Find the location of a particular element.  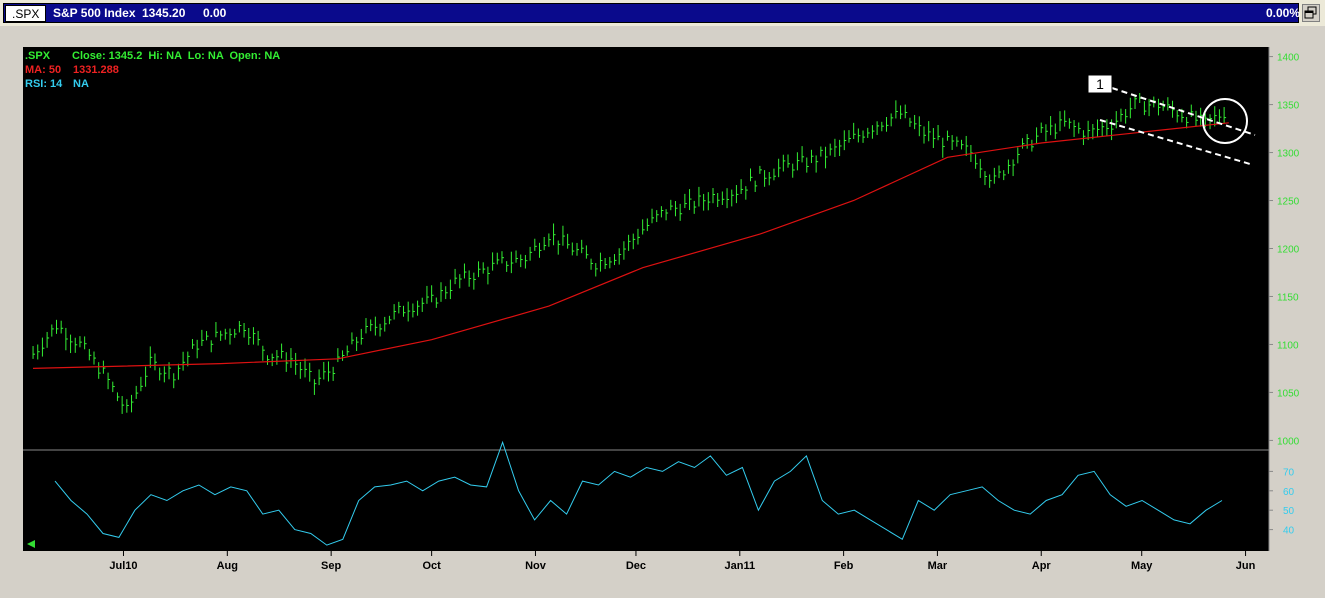

date-axis: Jul10 Aug Sep Oct Nov Dec Jan11 Feb Mar Apr May Jun is located at coordinates (682, 561).